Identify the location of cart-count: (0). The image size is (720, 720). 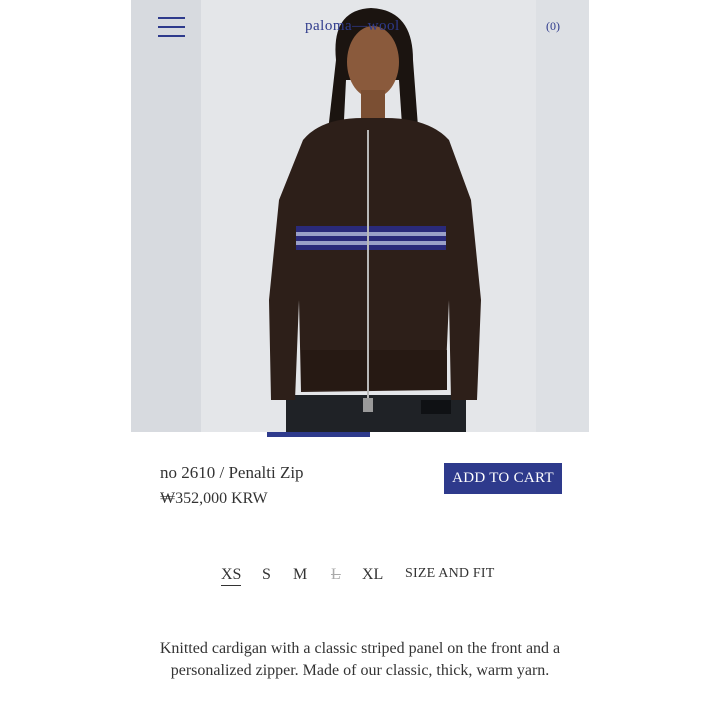
(553, 26).